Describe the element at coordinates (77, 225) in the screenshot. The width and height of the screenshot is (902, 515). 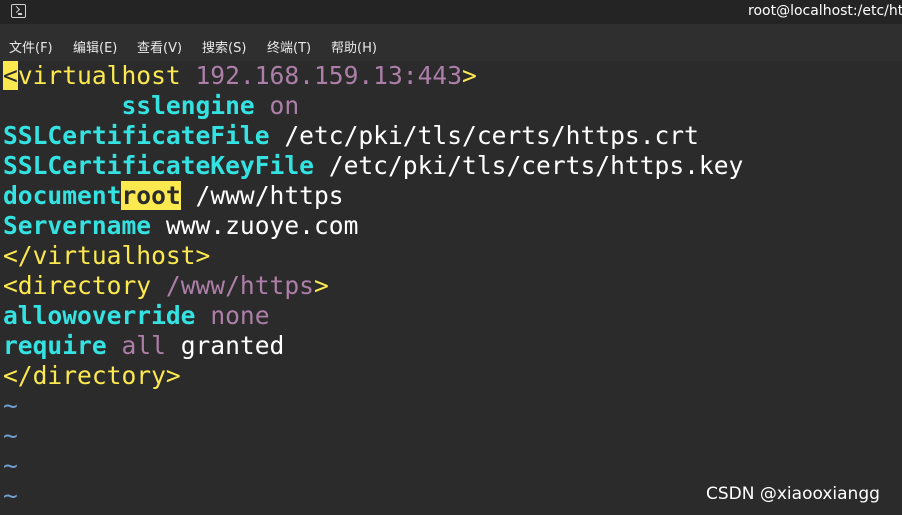
I see `directive: Servername` at that location.